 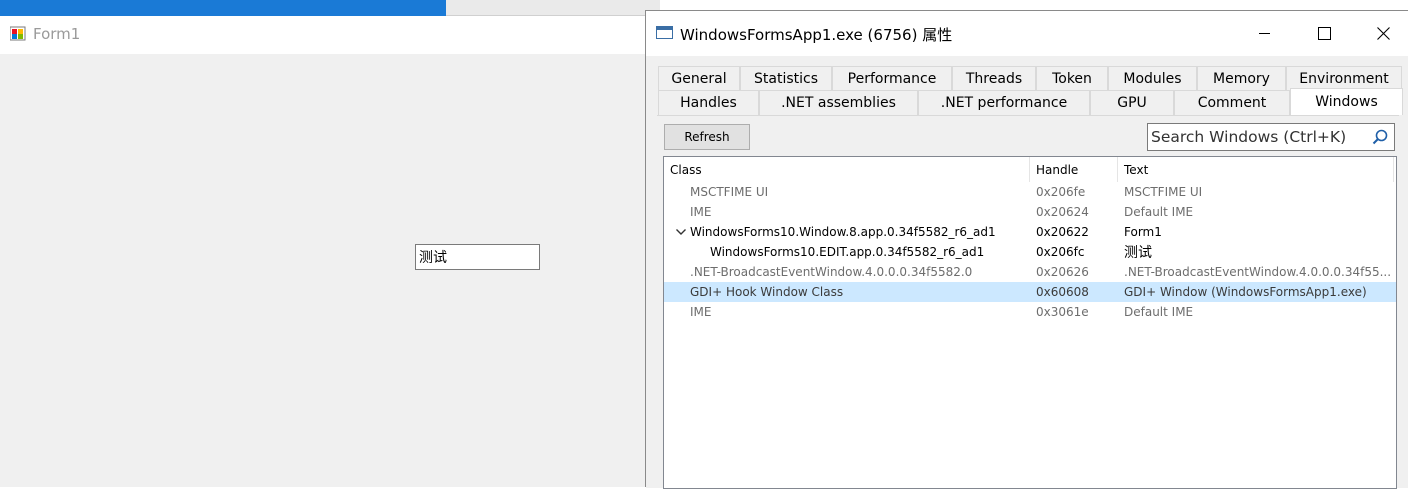 What do you see at coordinates (1062, 232) in the screenshot?
I see `cell-handle: 0x20622` at bounding box center [1062, 232].